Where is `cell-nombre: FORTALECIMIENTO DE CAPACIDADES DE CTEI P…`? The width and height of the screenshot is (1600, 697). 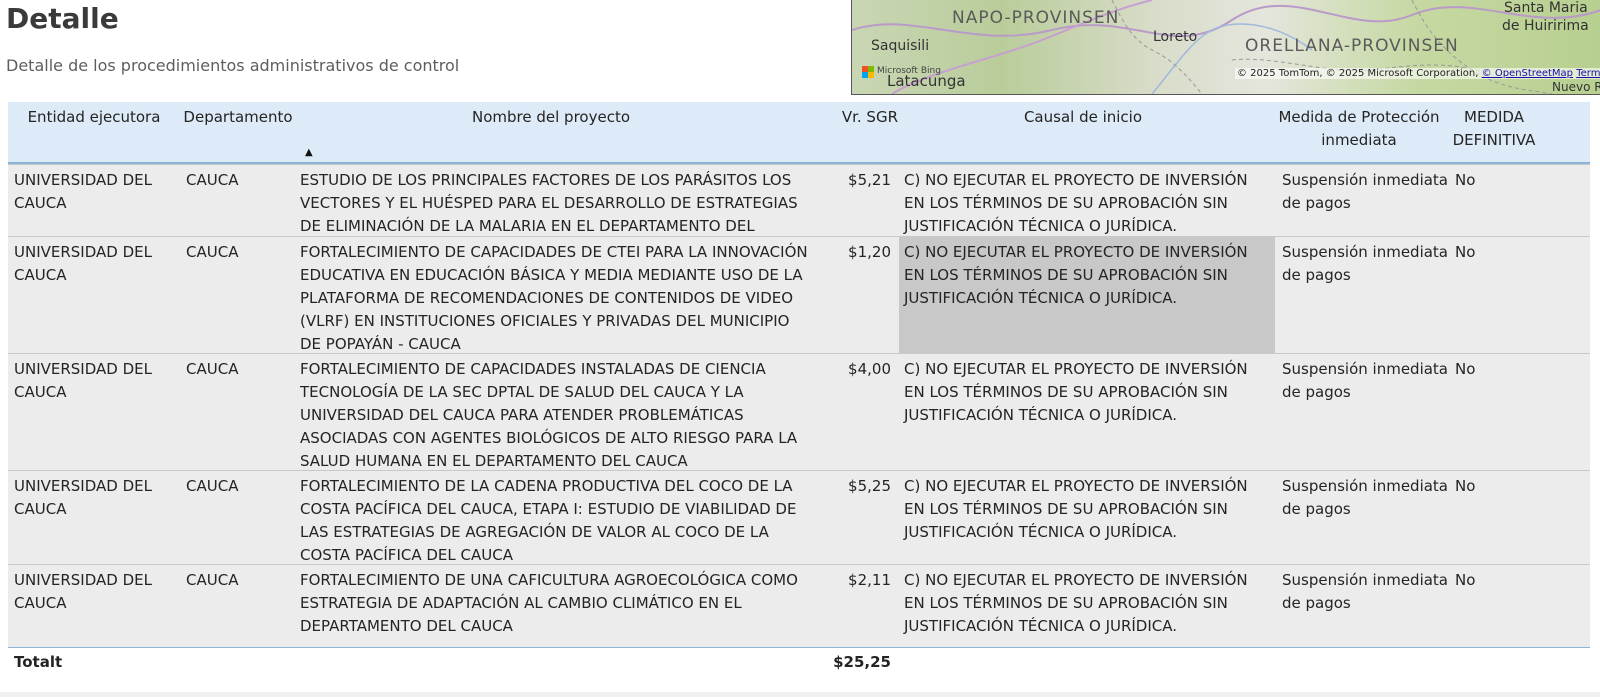
cell-nombre: FORTALECIMIENTO DE CAPACIDADES DE CTEI P… is located at coordinates (555, 298).